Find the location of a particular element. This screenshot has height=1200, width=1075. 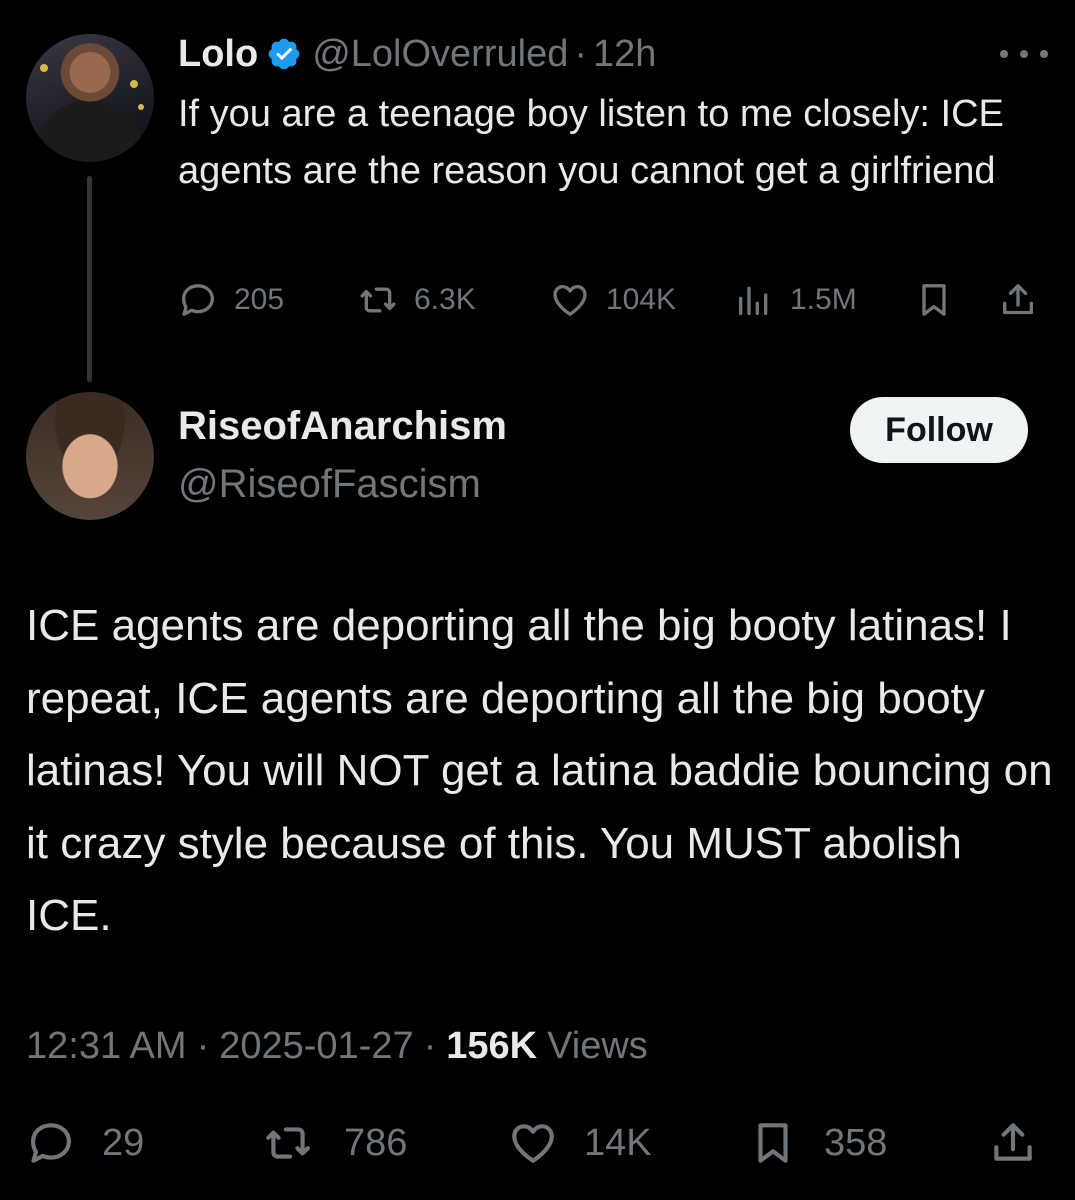

tweet-time: 12:31 AM is located at coordinates (106, 1046).